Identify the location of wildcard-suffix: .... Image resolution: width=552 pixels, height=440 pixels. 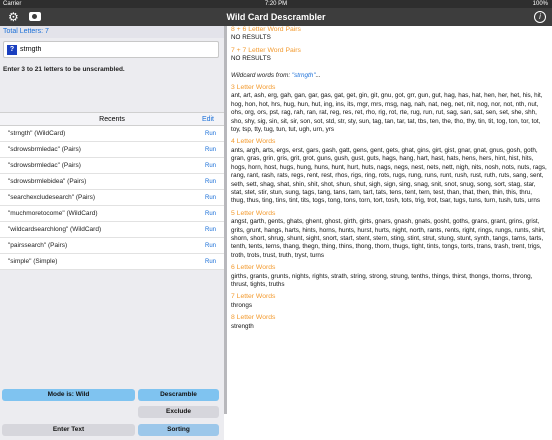
(318, 75).